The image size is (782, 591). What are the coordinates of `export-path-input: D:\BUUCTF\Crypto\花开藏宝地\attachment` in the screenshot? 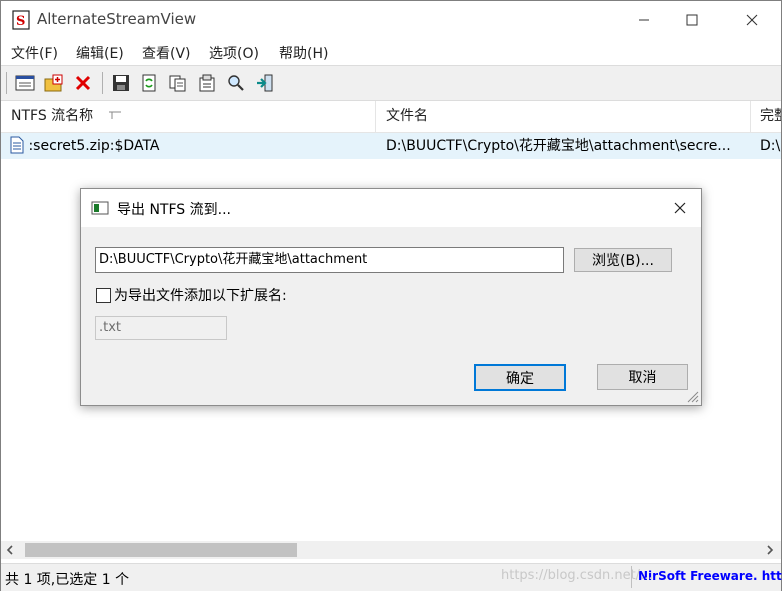 It's located at (329, 260).